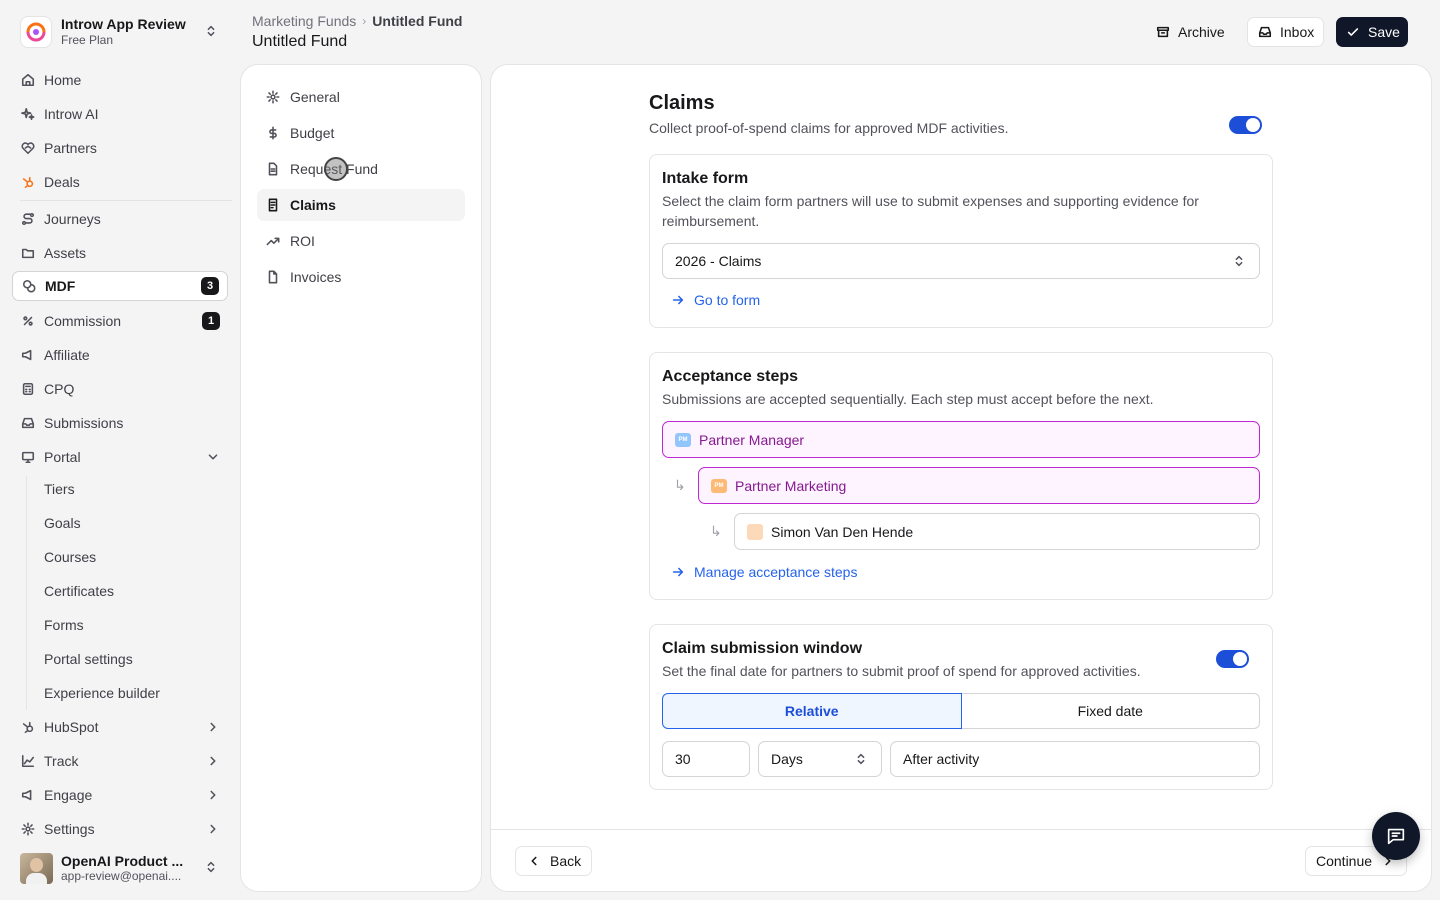 Image resolution: width=1440 pixels, height=900 pixels. Describe the element at coordinates (566, 861) in the screenshot. I see `back-label: Back` at that location.